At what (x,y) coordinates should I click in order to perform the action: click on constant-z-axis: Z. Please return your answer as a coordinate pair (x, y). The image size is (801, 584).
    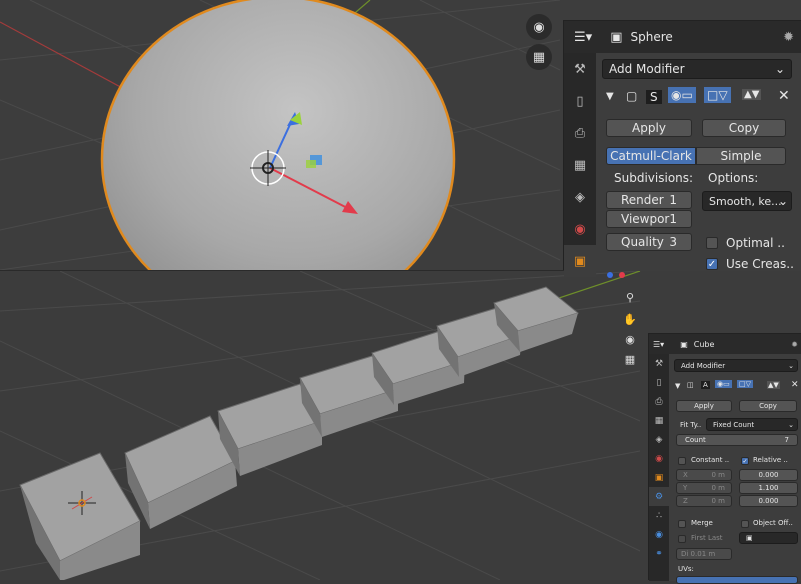
    Looking at the image, I should click on (685, 501).